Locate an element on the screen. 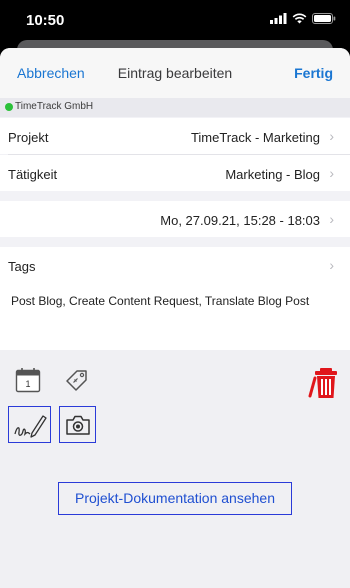 This screenshot has width=350, height=588. project-row: Projekt TimeTrack - Marketing › is located at coordinates (175, 136).